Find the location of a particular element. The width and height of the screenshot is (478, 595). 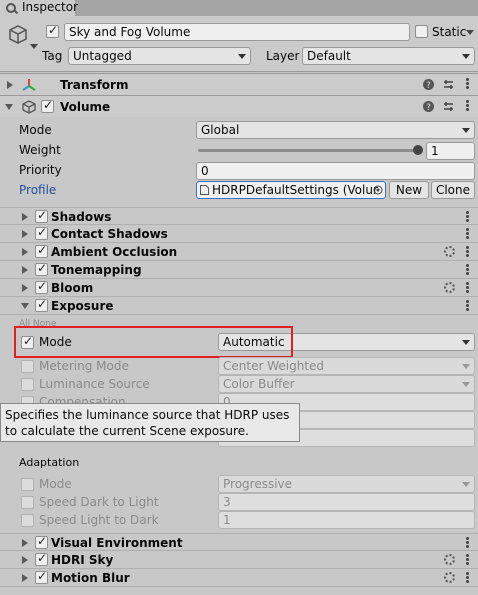

active-checkbox is located at coordinates (52, 30).